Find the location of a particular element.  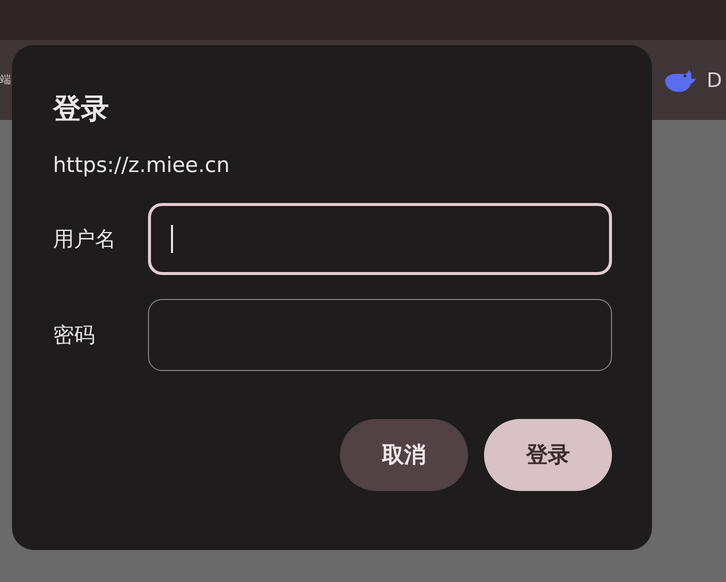

field-label: 密码 is located at coordinates (74, 335).